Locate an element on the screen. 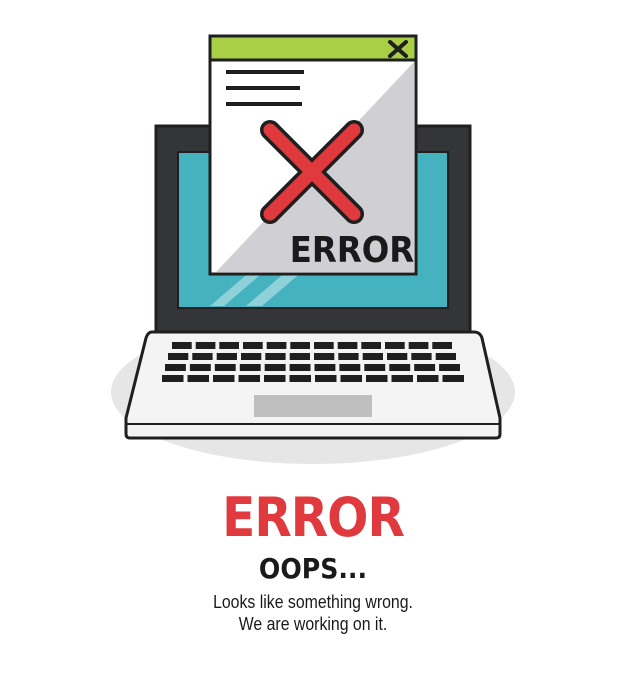  error-heading: ERROR is located at coordinates (313, 517).